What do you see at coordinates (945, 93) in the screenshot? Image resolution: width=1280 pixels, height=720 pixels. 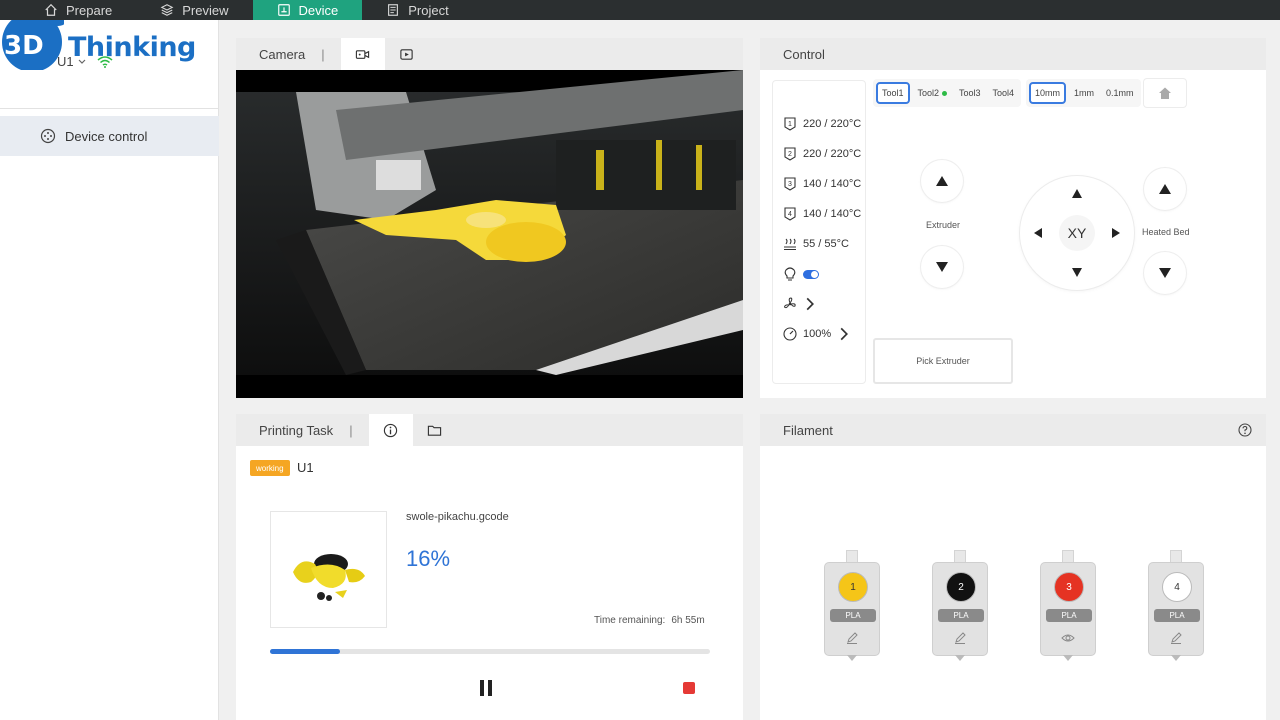 I see `active-tool-dot` at bounding box center [945, 93].